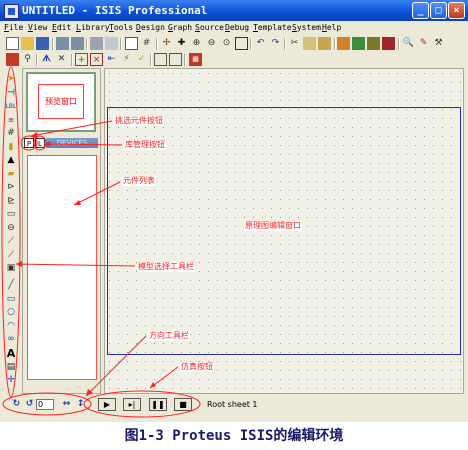 The height and width of the screenshot is (450, 468). What do you see at coordinates (343, 43) in the screenshot?
I see `block-copy-icon` at bounding box center [343, 43].